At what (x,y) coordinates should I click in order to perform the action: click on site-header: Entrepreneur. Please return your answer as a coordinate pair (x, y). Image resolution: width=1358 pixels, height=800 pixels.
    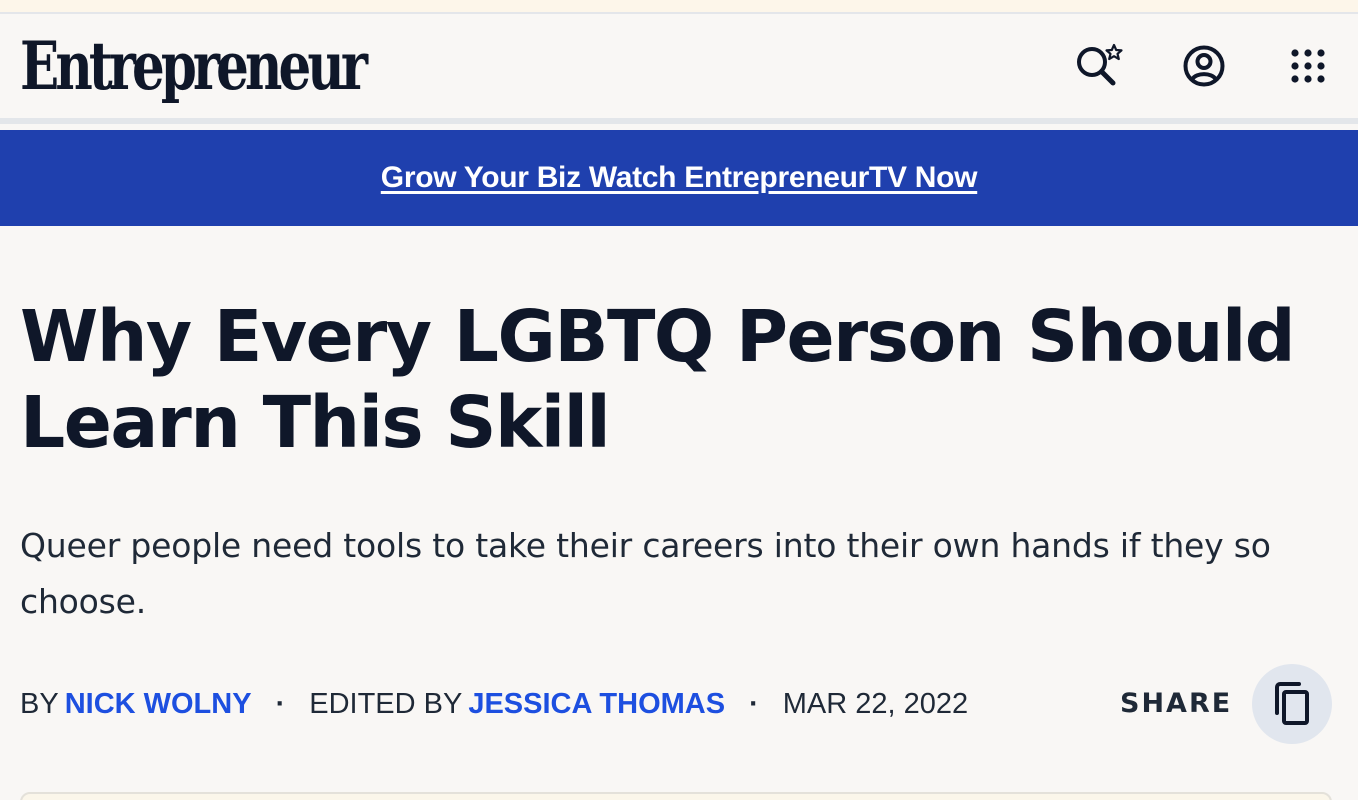
    Looking at the image, I should click on (679, 70).